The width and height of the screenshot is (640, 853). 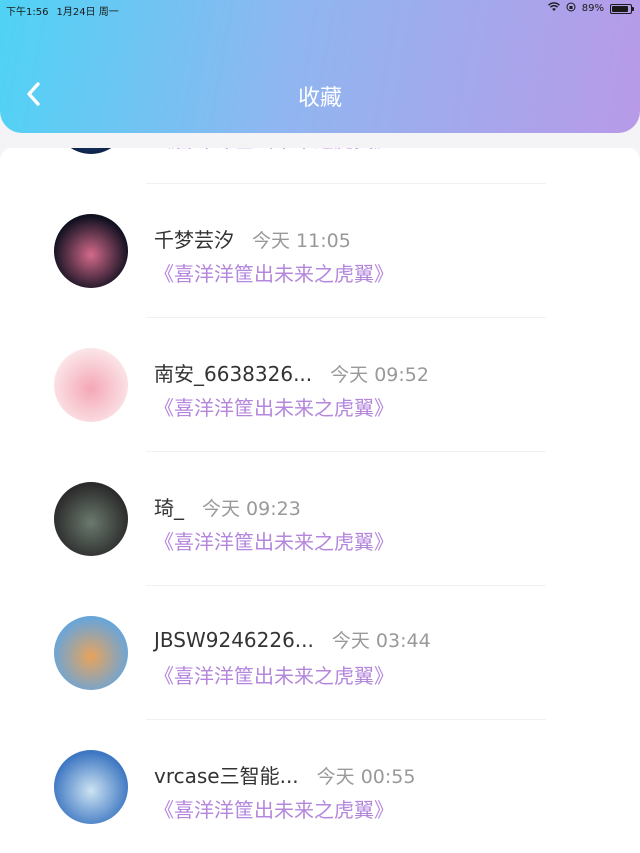 I want to click on timestamp: 今天 09:23, so click(x=251, y=509).